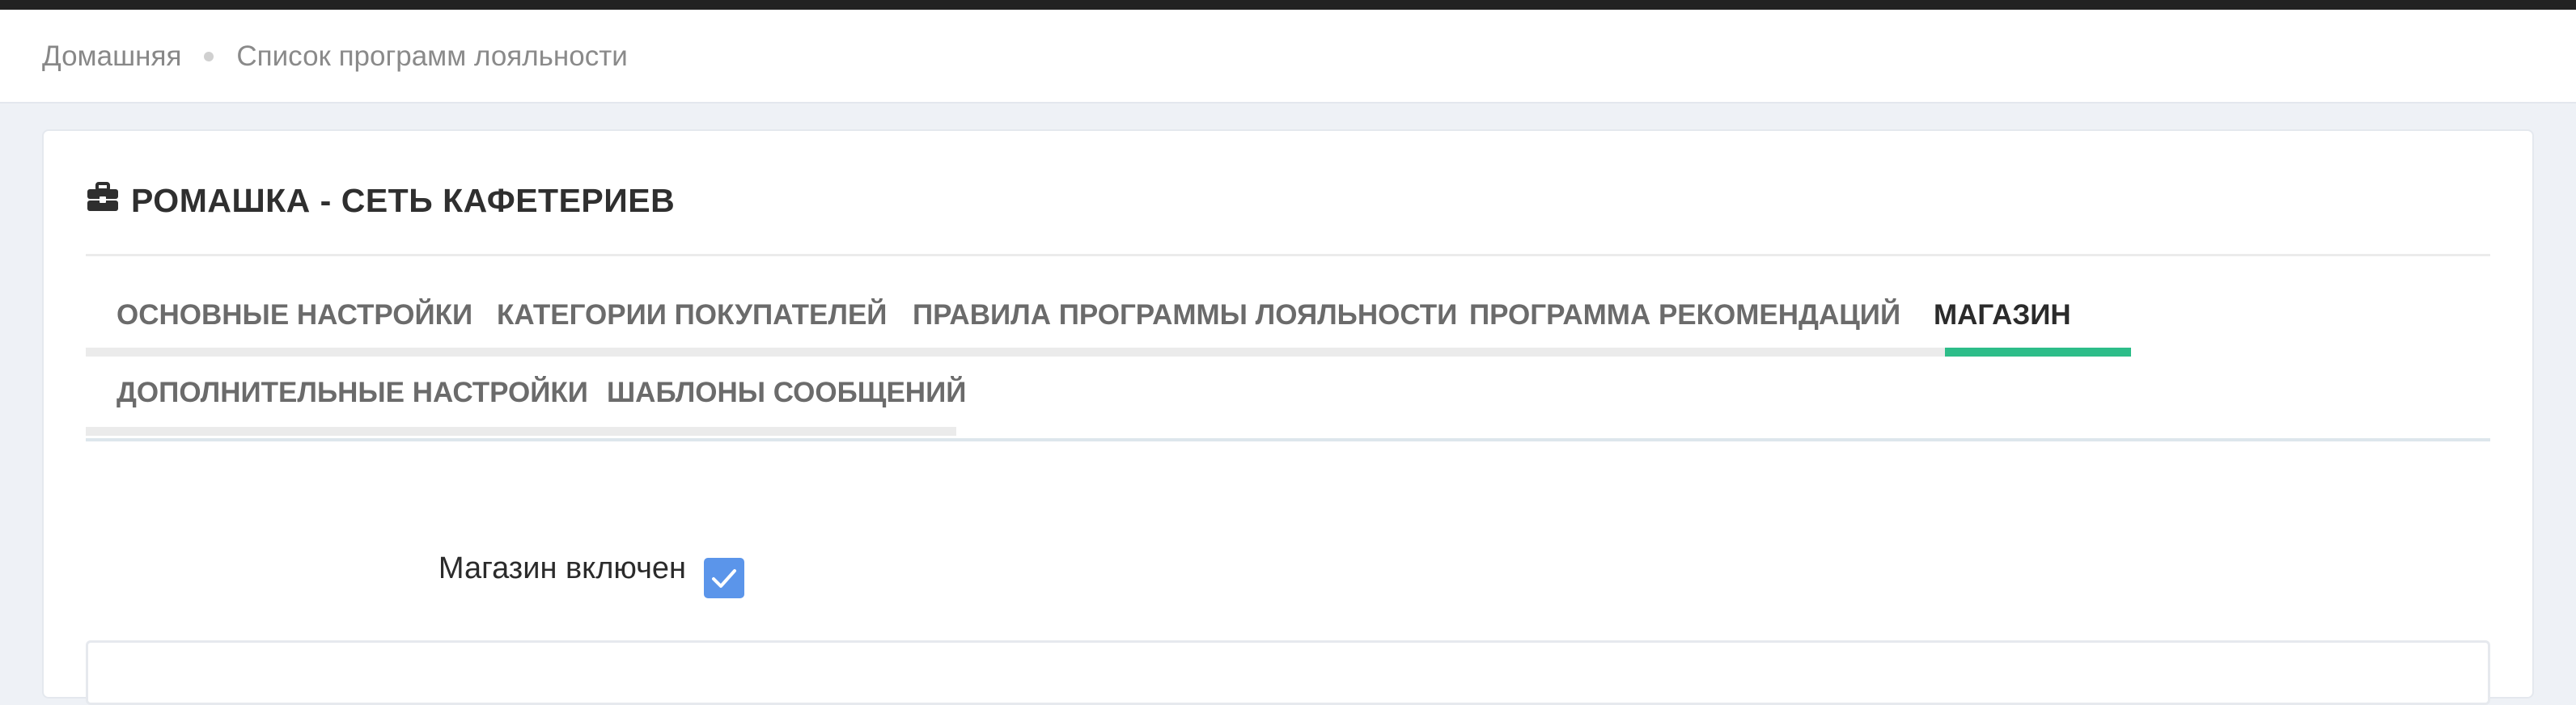 The image size is (2576, 705). What do you see at coordinates (1288, 57) in the screenshot?
I see `breadcrumb-bar: Домашняя Список программ лояльности` at bounding box center [1288, 57].